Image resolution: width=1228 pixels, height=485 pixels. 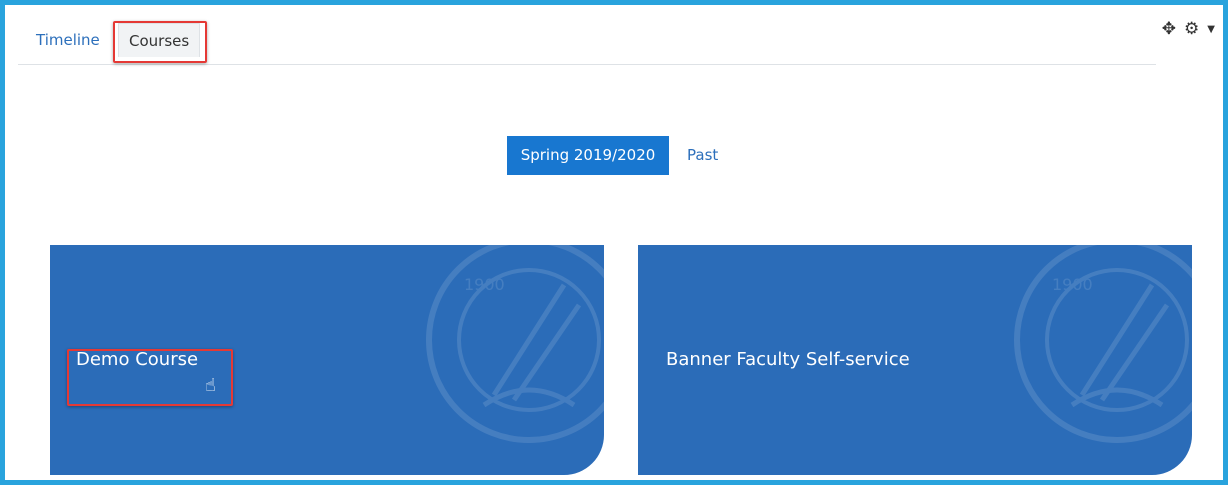 What do you see at coordinates (210, 385) in the screenshot?
I see `hand-cursor-icon: ☝` at bounding box center [210, 385].